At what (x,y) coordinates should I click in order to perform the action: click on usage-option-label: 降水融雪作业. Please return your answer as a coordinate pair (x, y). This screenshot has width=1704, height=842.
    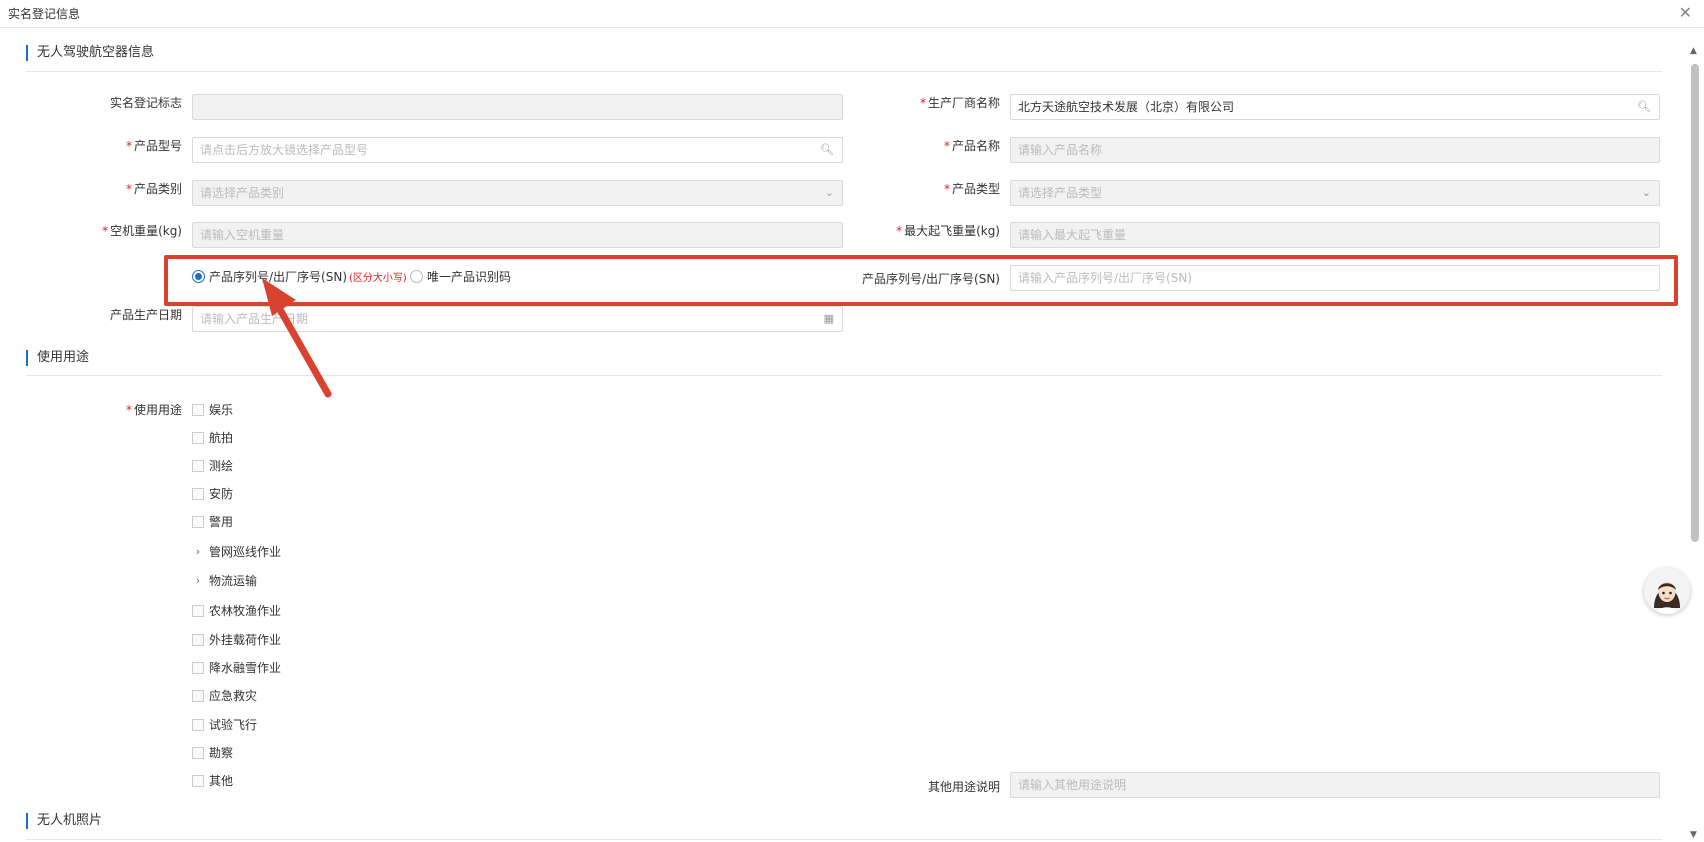
    Looking at the image, I should click on (245, 668).